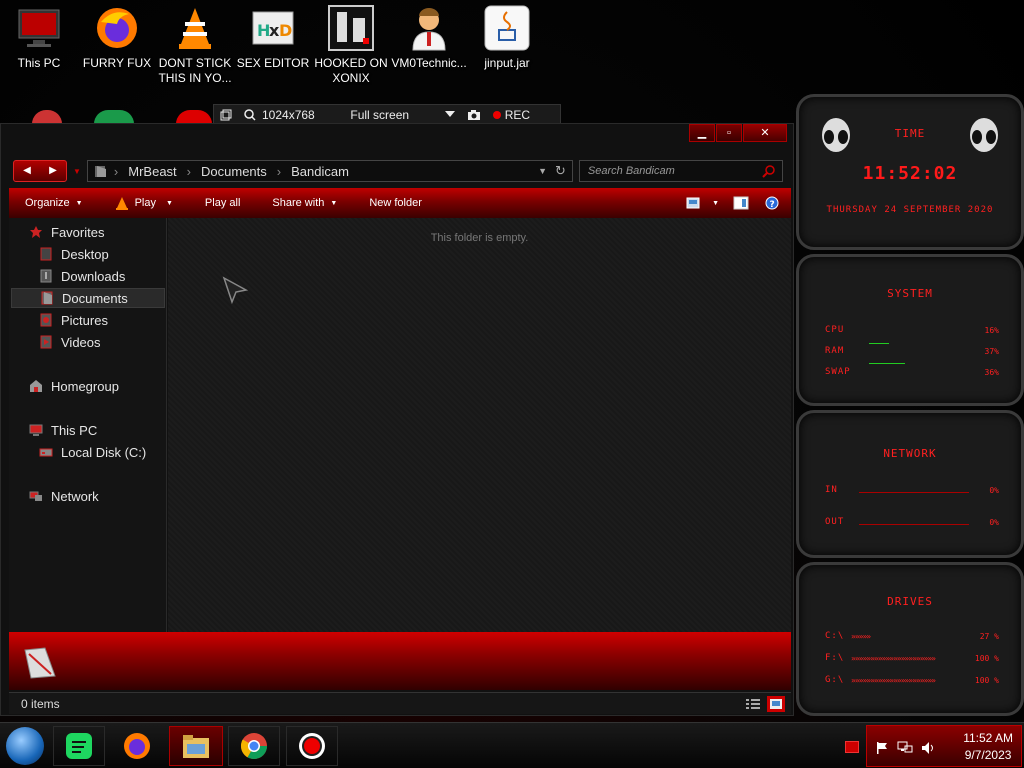 This screenshot has width=1024, height=768. What do you see at coordinates (479, 238) in the screenshot?
I see `empty-folder-message: This folder is empty.` at bounding box center [479, 238].